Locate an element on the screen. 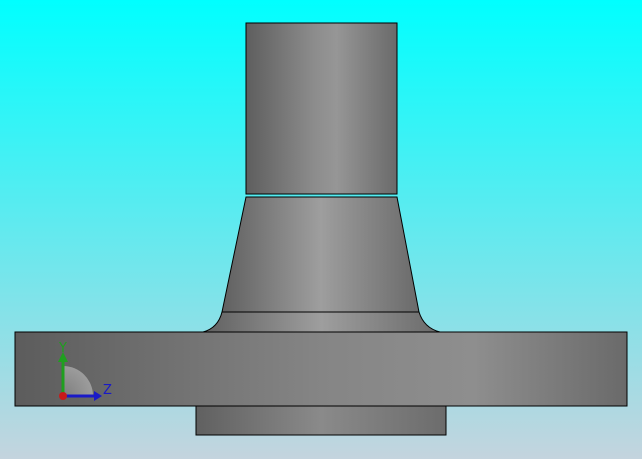 Image resolution: width=642 pixels, height=459 pixels. fillet is located at coordinates (321, 322).